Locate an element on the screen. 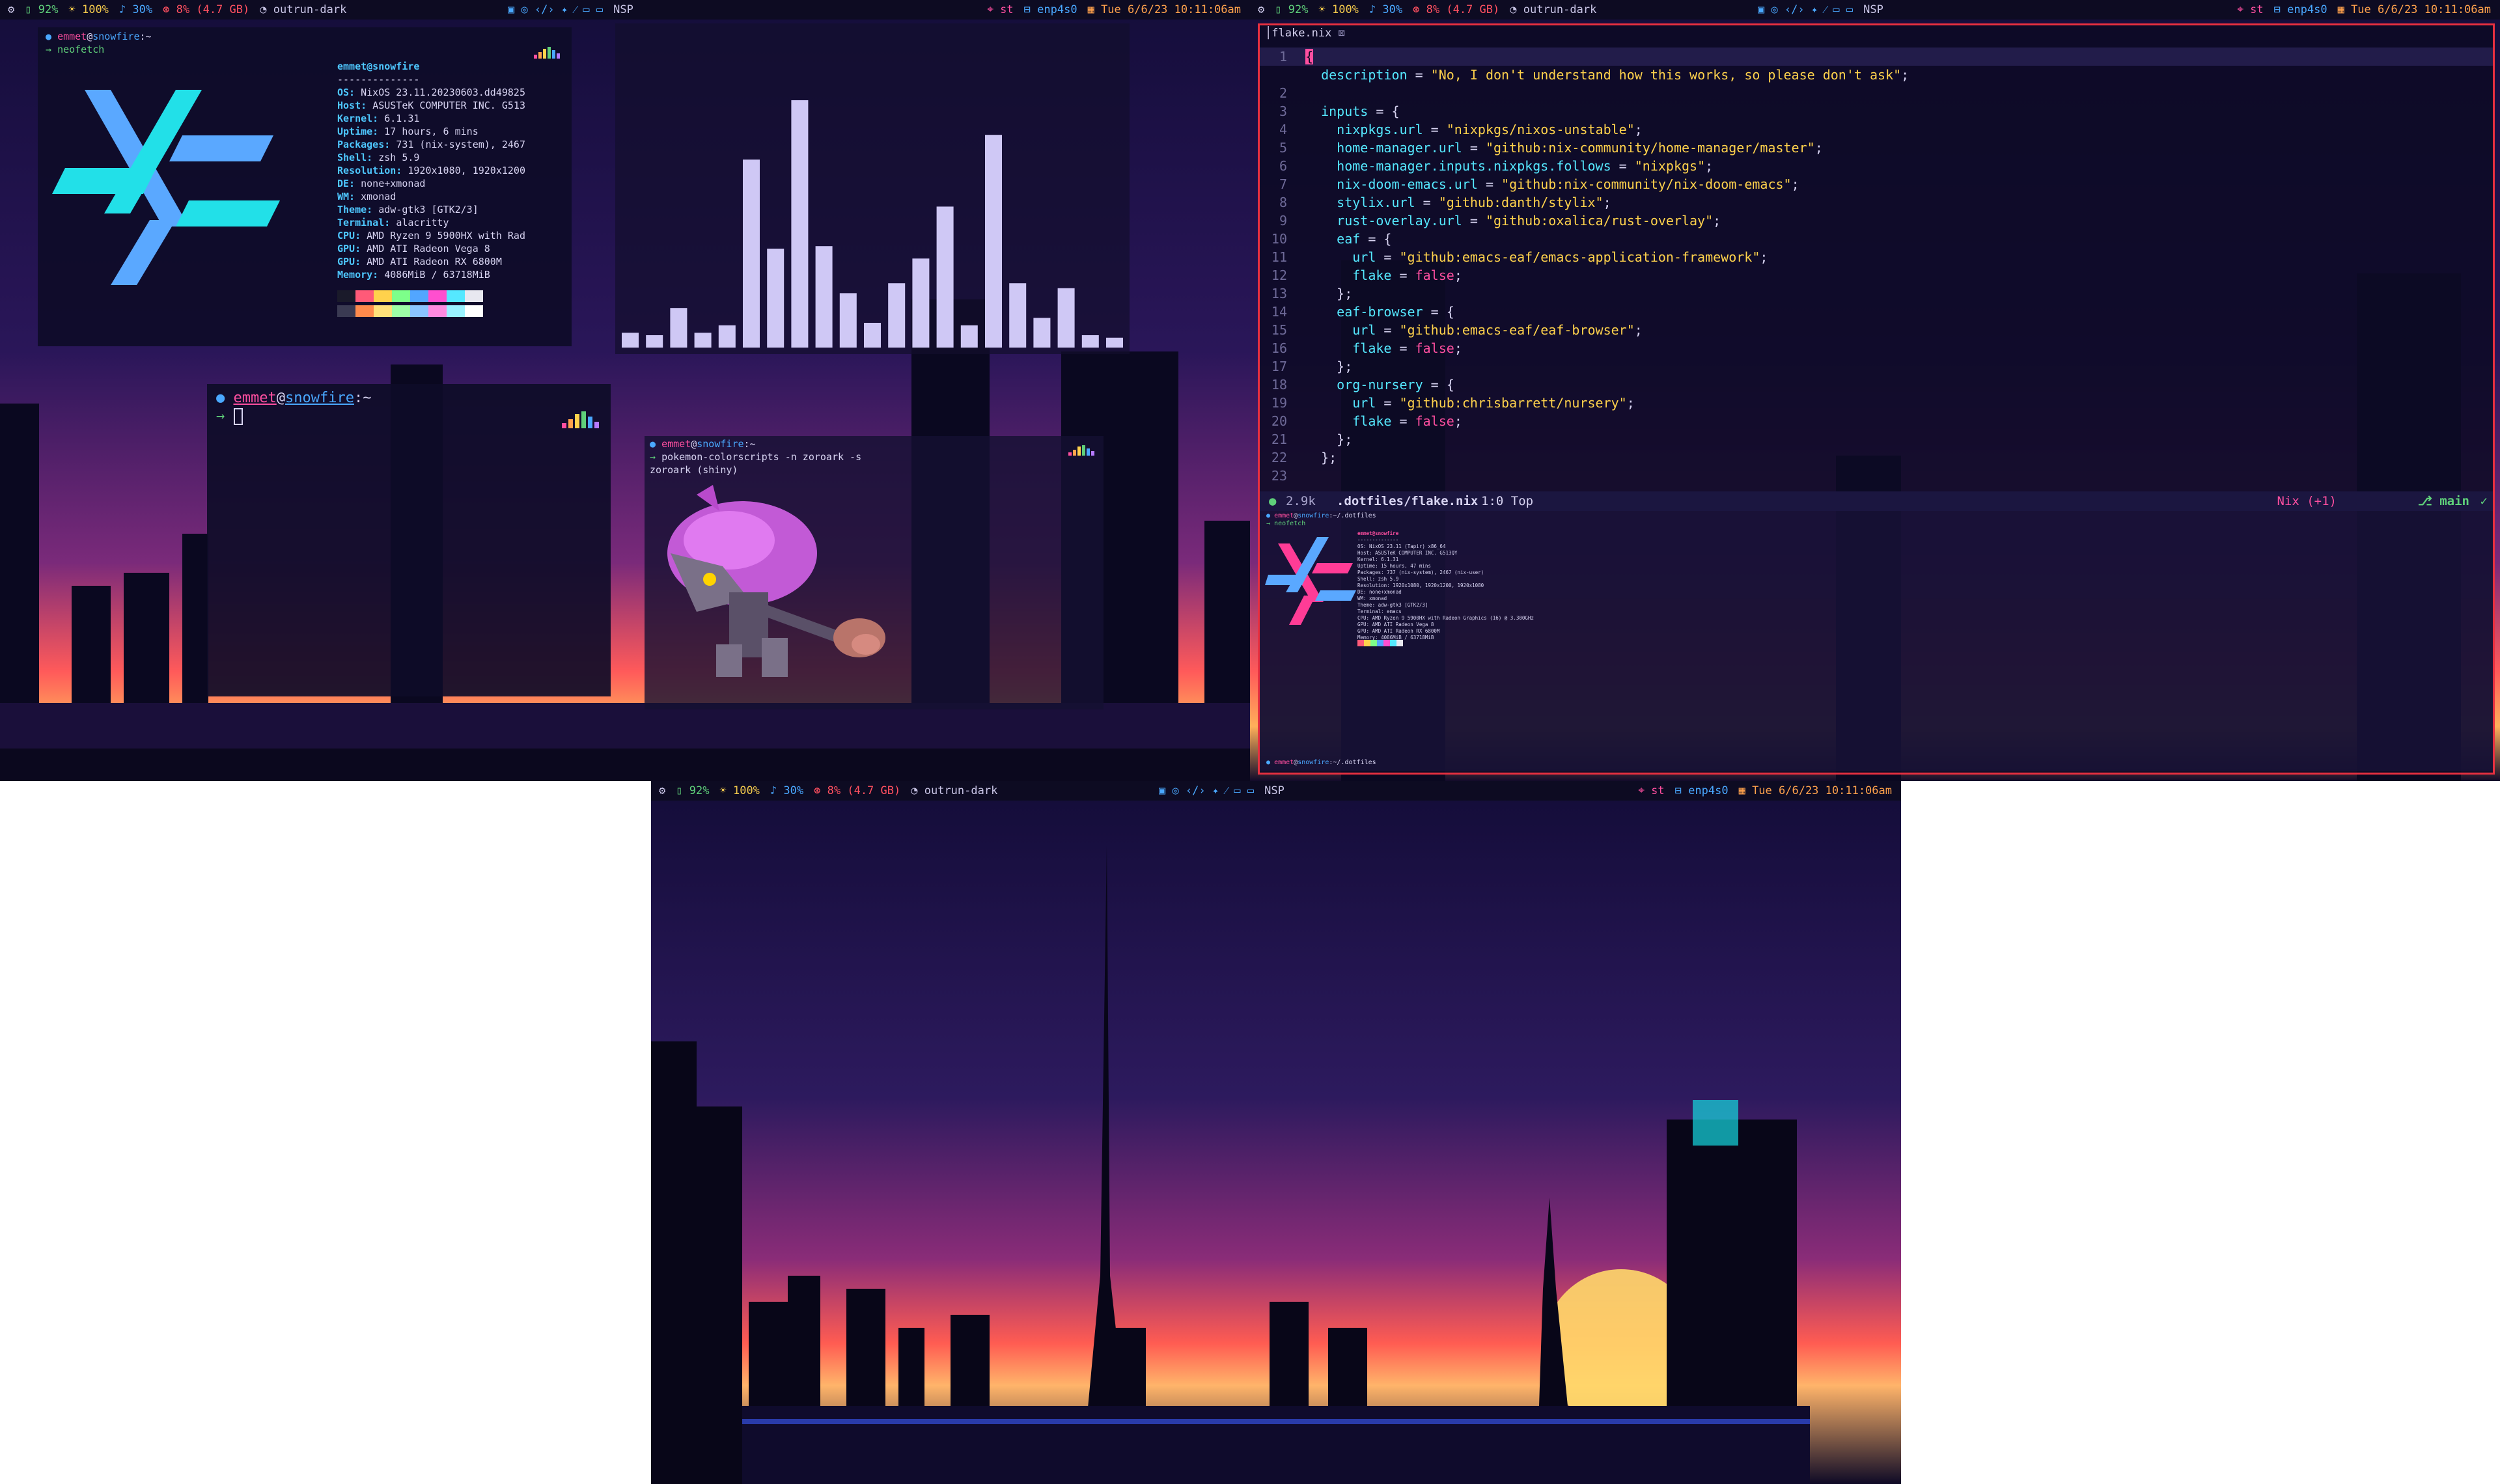  command-line: → pokemon-colorscripts -n zoroark -s is located at coordinates (756, 457).